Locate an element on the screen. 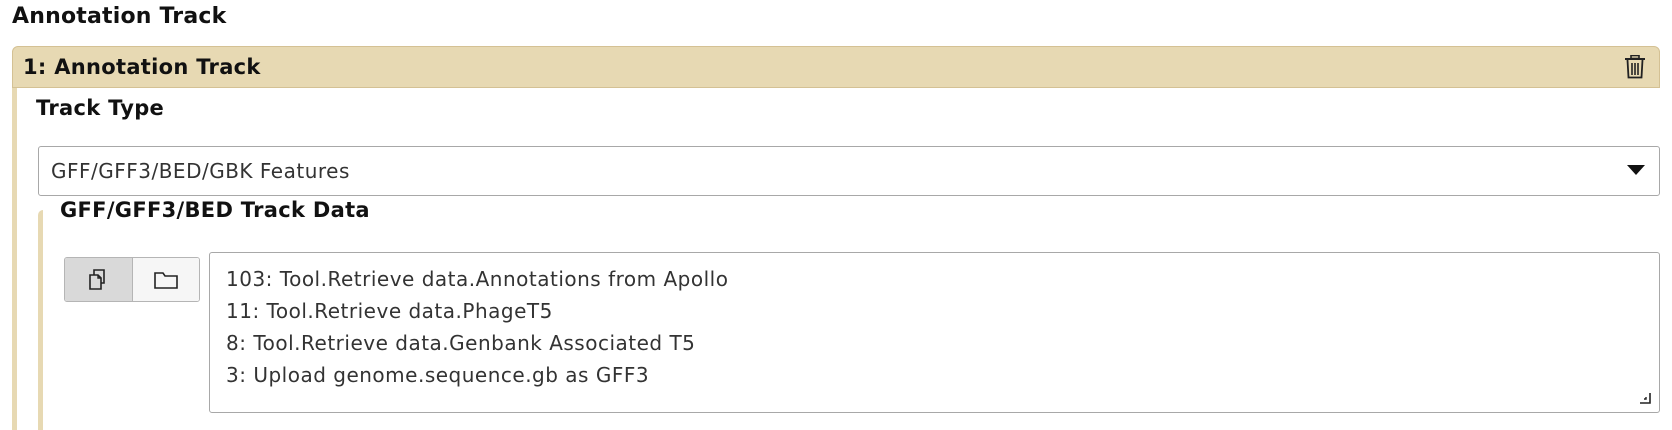 The image size is (1672, 430). track-type-selected-value: GFF/GFF3/BED/GBK Features is located at coordinates (200, 171).